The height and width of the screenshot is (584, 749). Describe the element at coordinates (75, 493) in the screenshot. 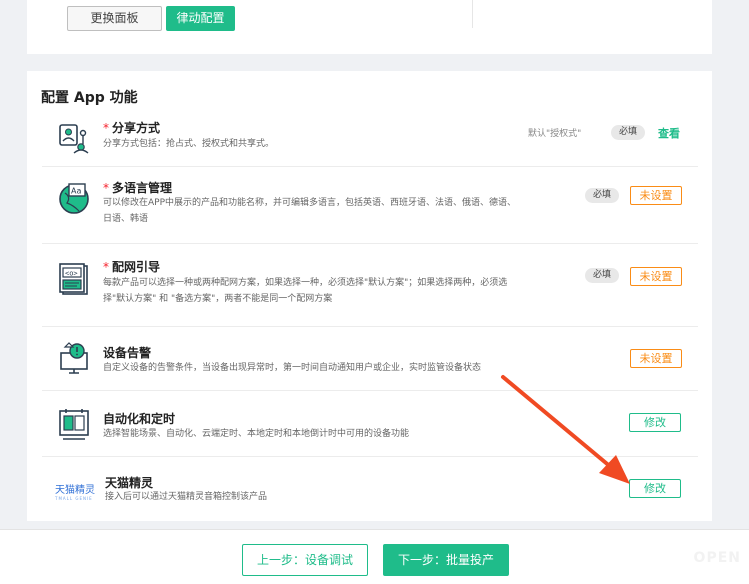

I see `tmall-genie-logo: 天猫精灵 TMALL GENIE` at that location.